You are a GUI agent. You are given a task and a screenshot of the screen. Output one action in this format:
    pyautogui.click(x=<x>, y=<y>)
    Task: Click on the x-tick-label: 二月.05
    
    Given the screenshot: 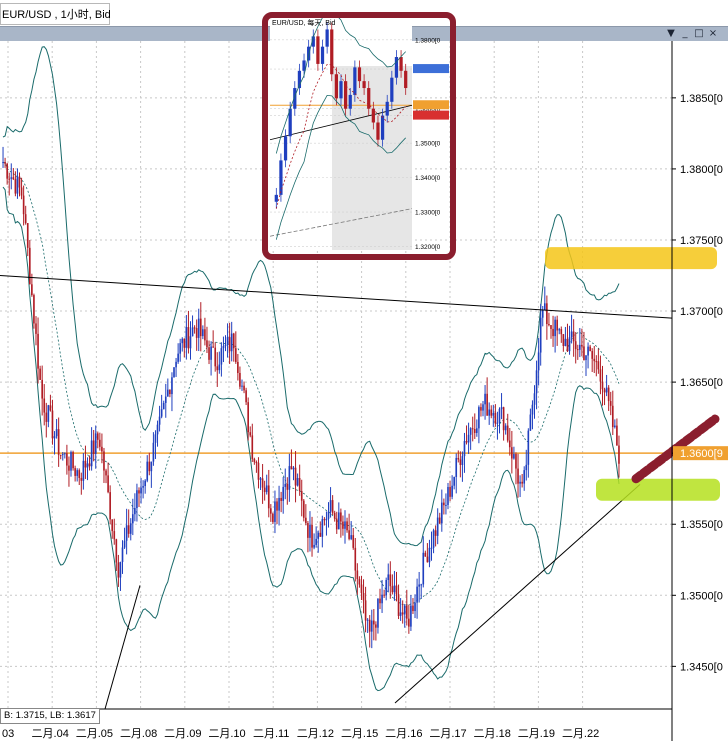 What is the action you would take?
    pyautogui.click(x=94, y=734)
    